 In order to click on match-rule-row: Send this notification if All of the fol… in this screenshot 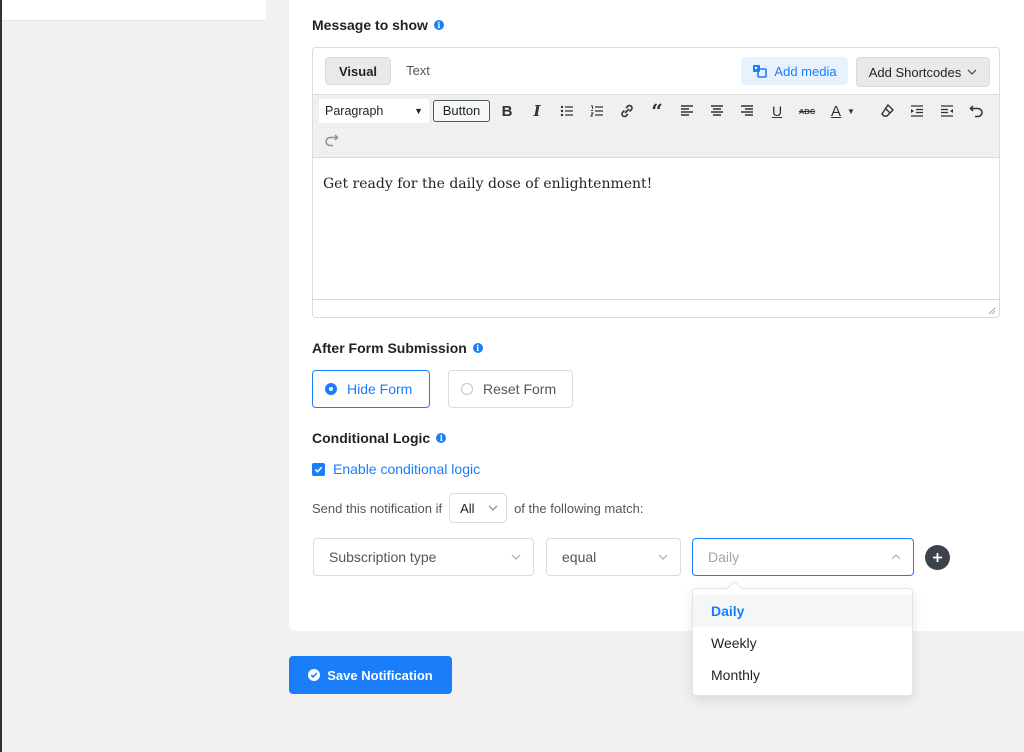, I will do `click(477, 508)`.